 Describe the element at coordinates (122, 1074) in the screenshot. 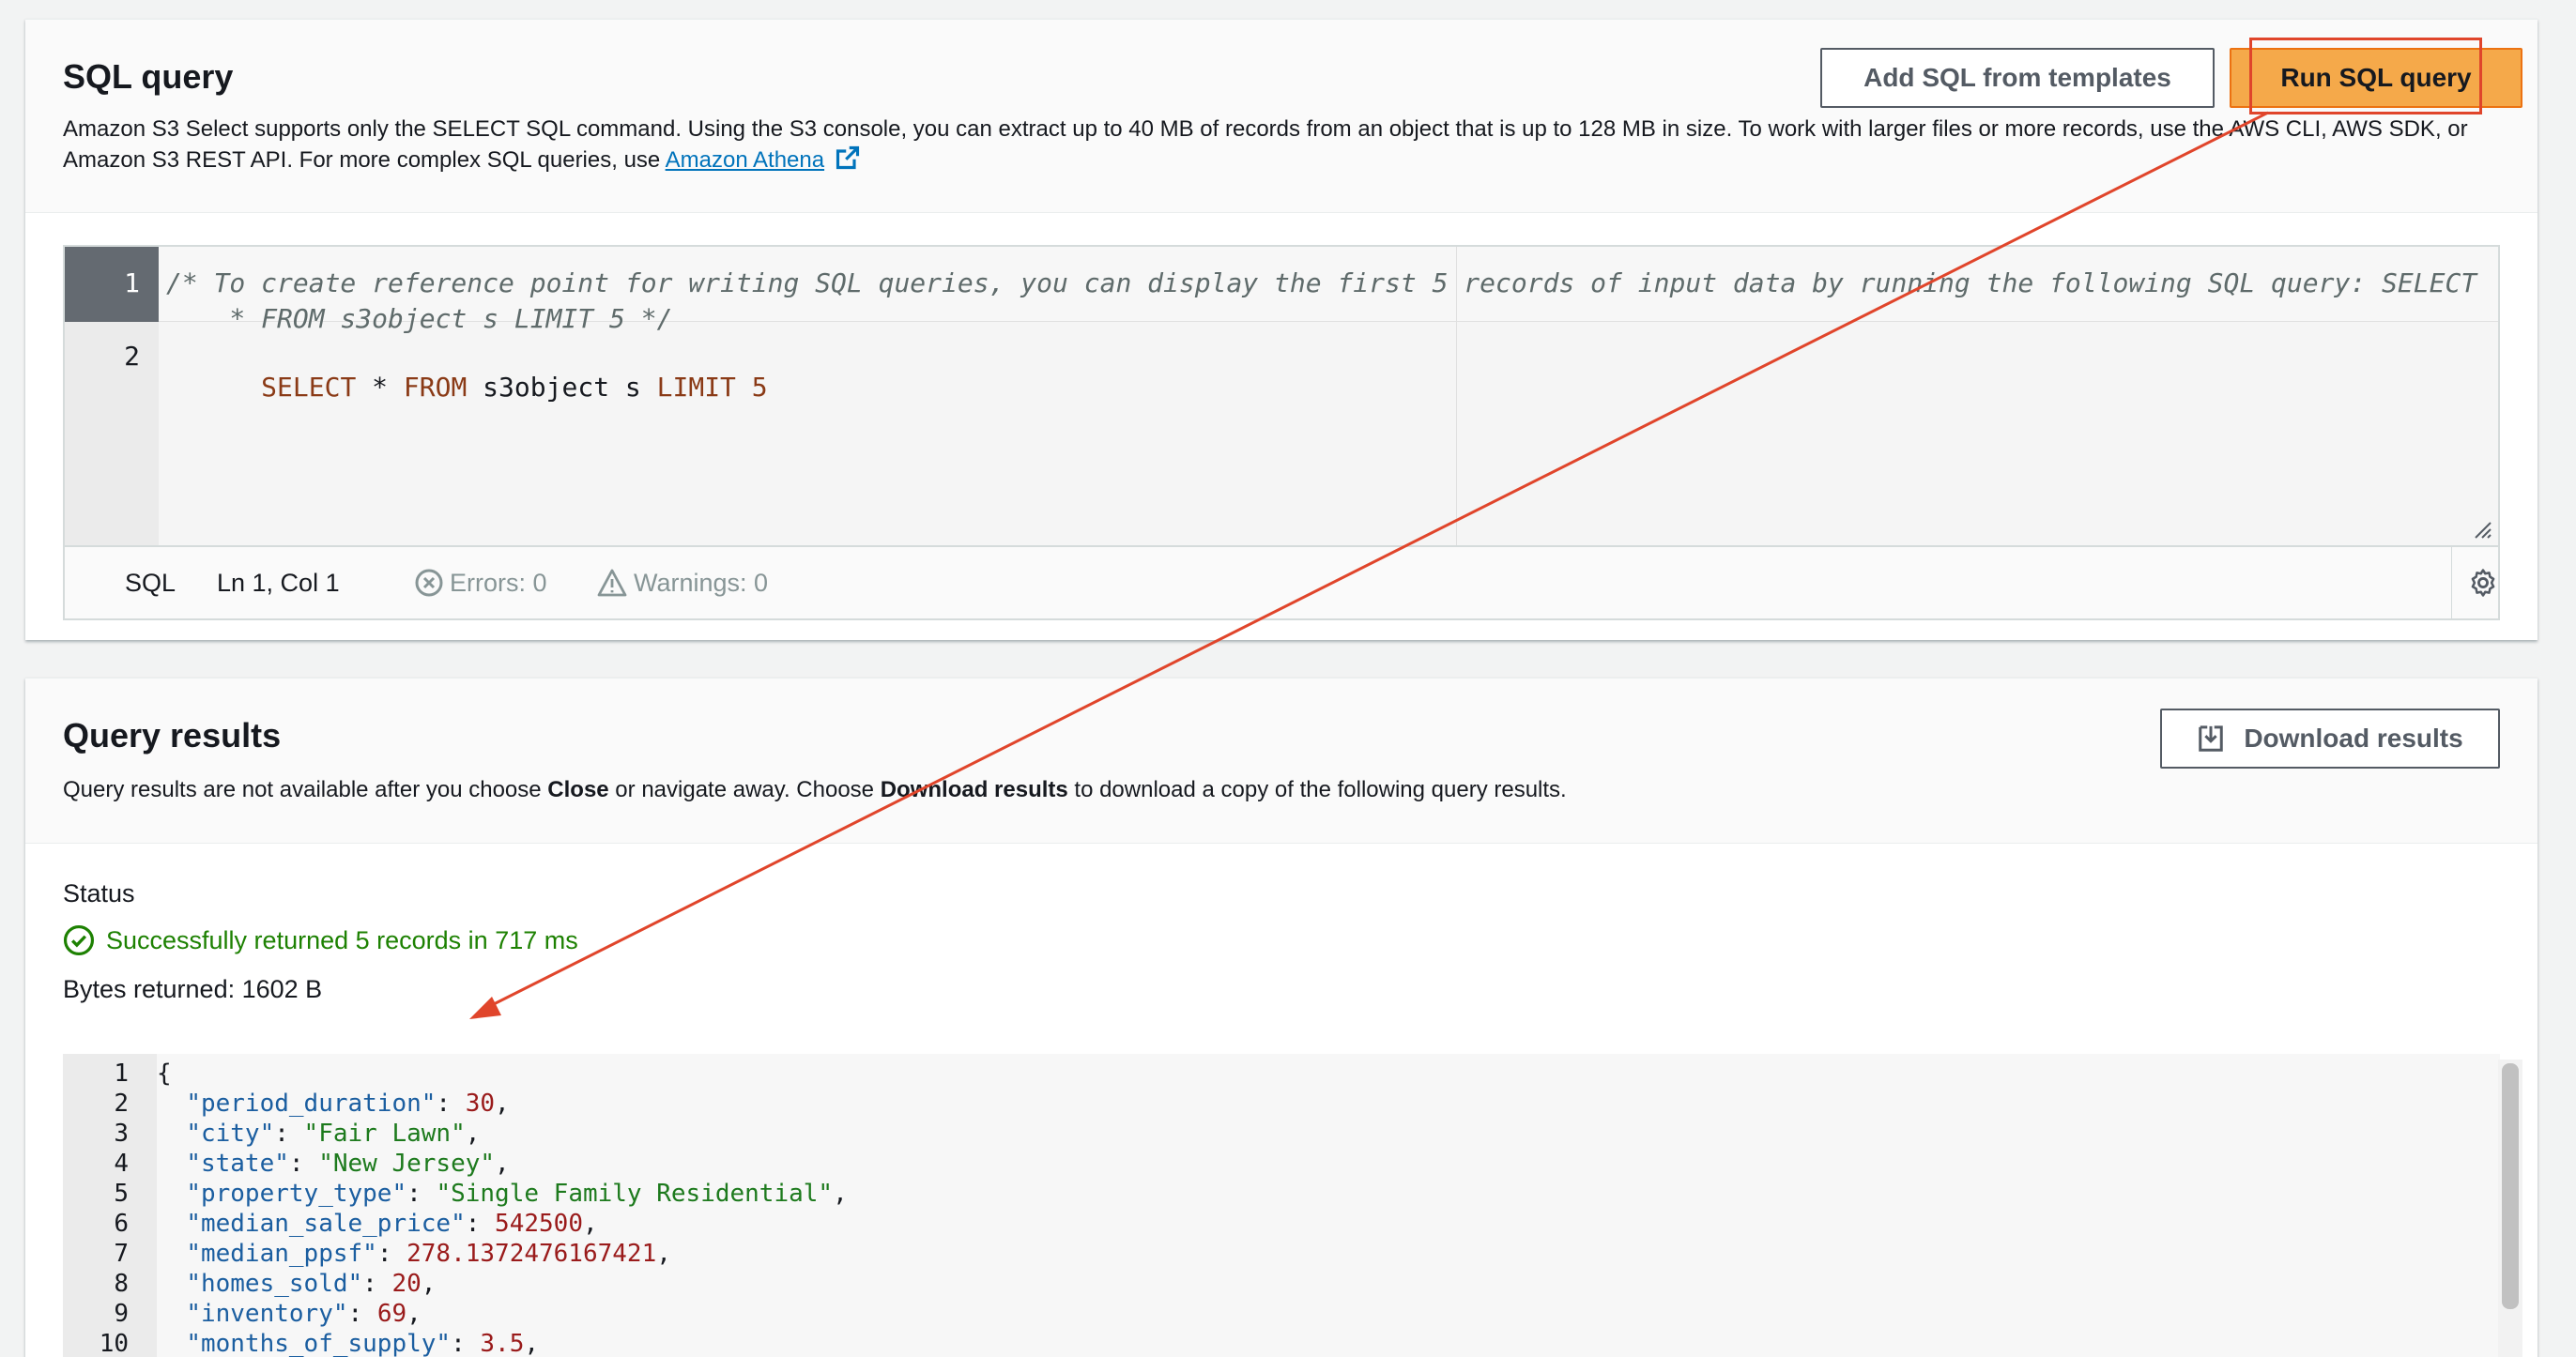

I see `json-line-number: 1` at that location.